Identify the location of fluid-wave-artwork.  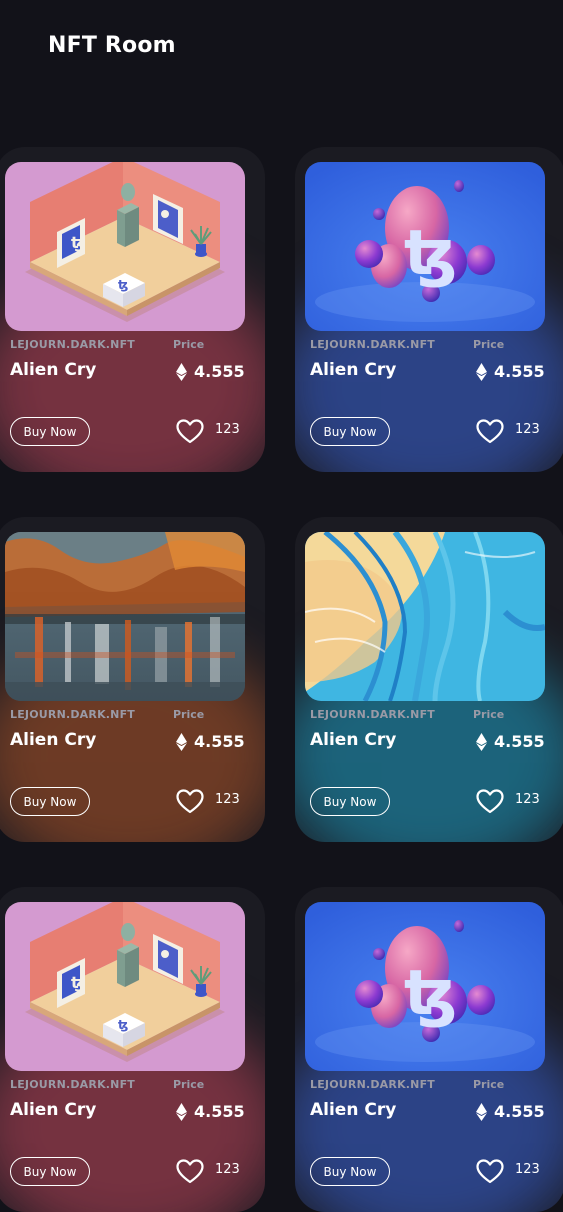
(425, 616).